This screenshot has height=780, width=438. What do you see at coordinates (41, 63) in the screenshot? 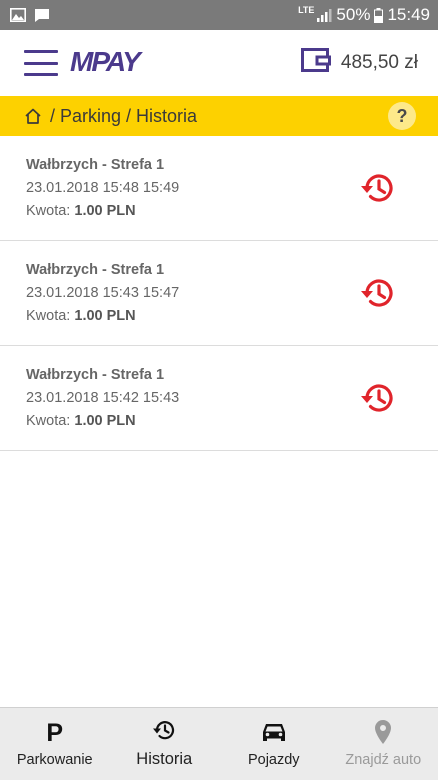
I see `hamburger-menu-icon` at bounding box center [41, 63].